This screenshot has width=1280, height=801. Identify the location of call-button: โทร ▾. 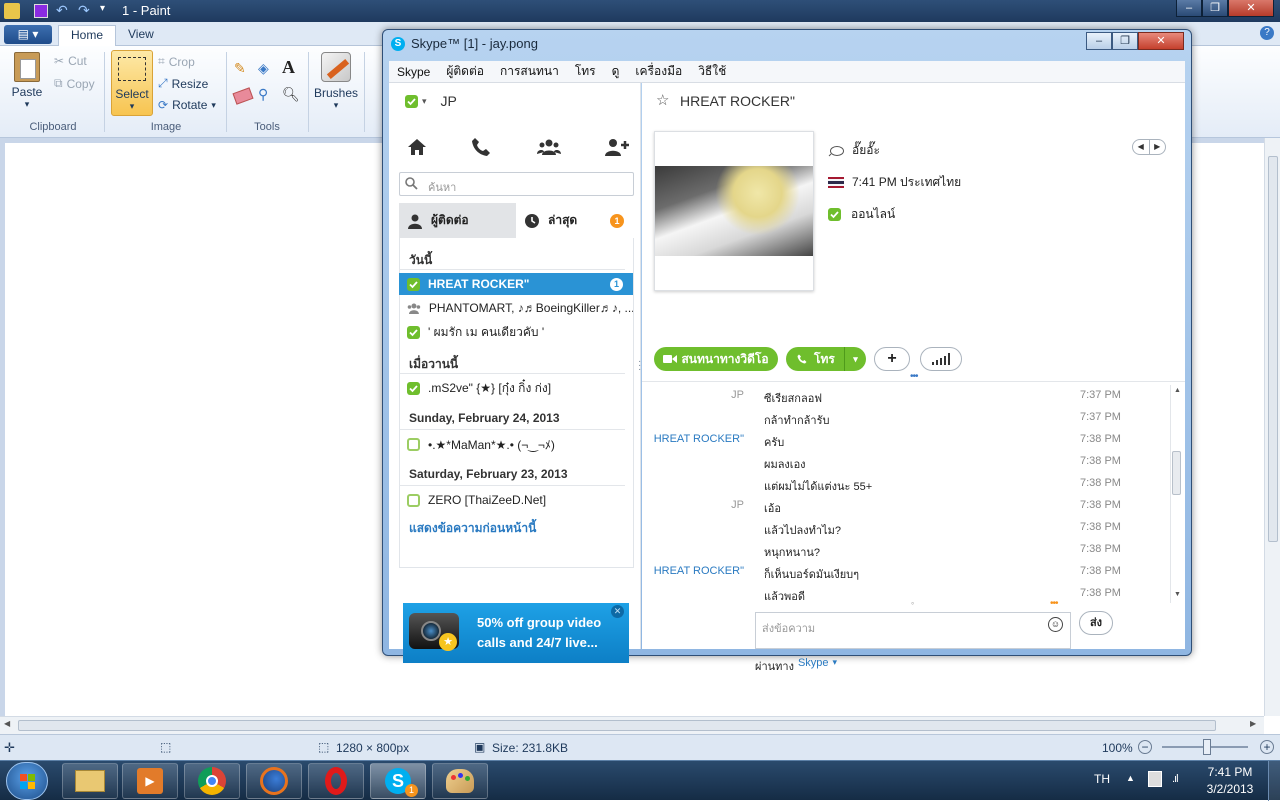
(826, 359).